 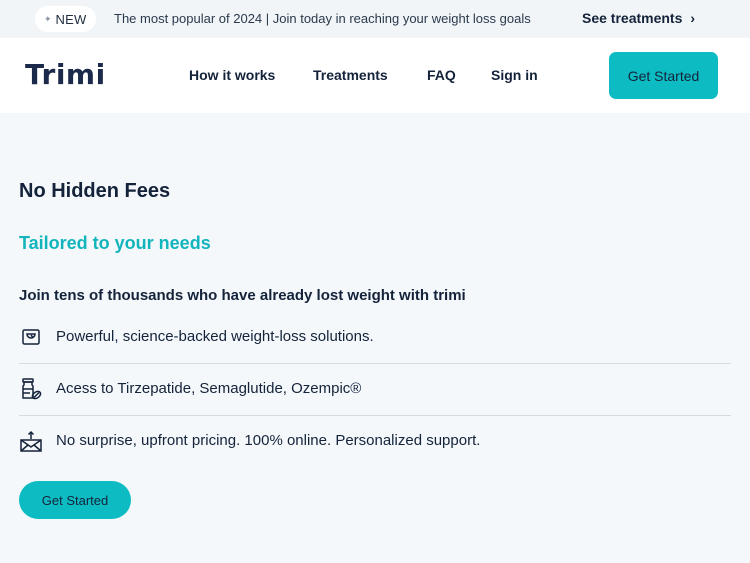 I want to click on scale-icon, so click(x=31, y=337).